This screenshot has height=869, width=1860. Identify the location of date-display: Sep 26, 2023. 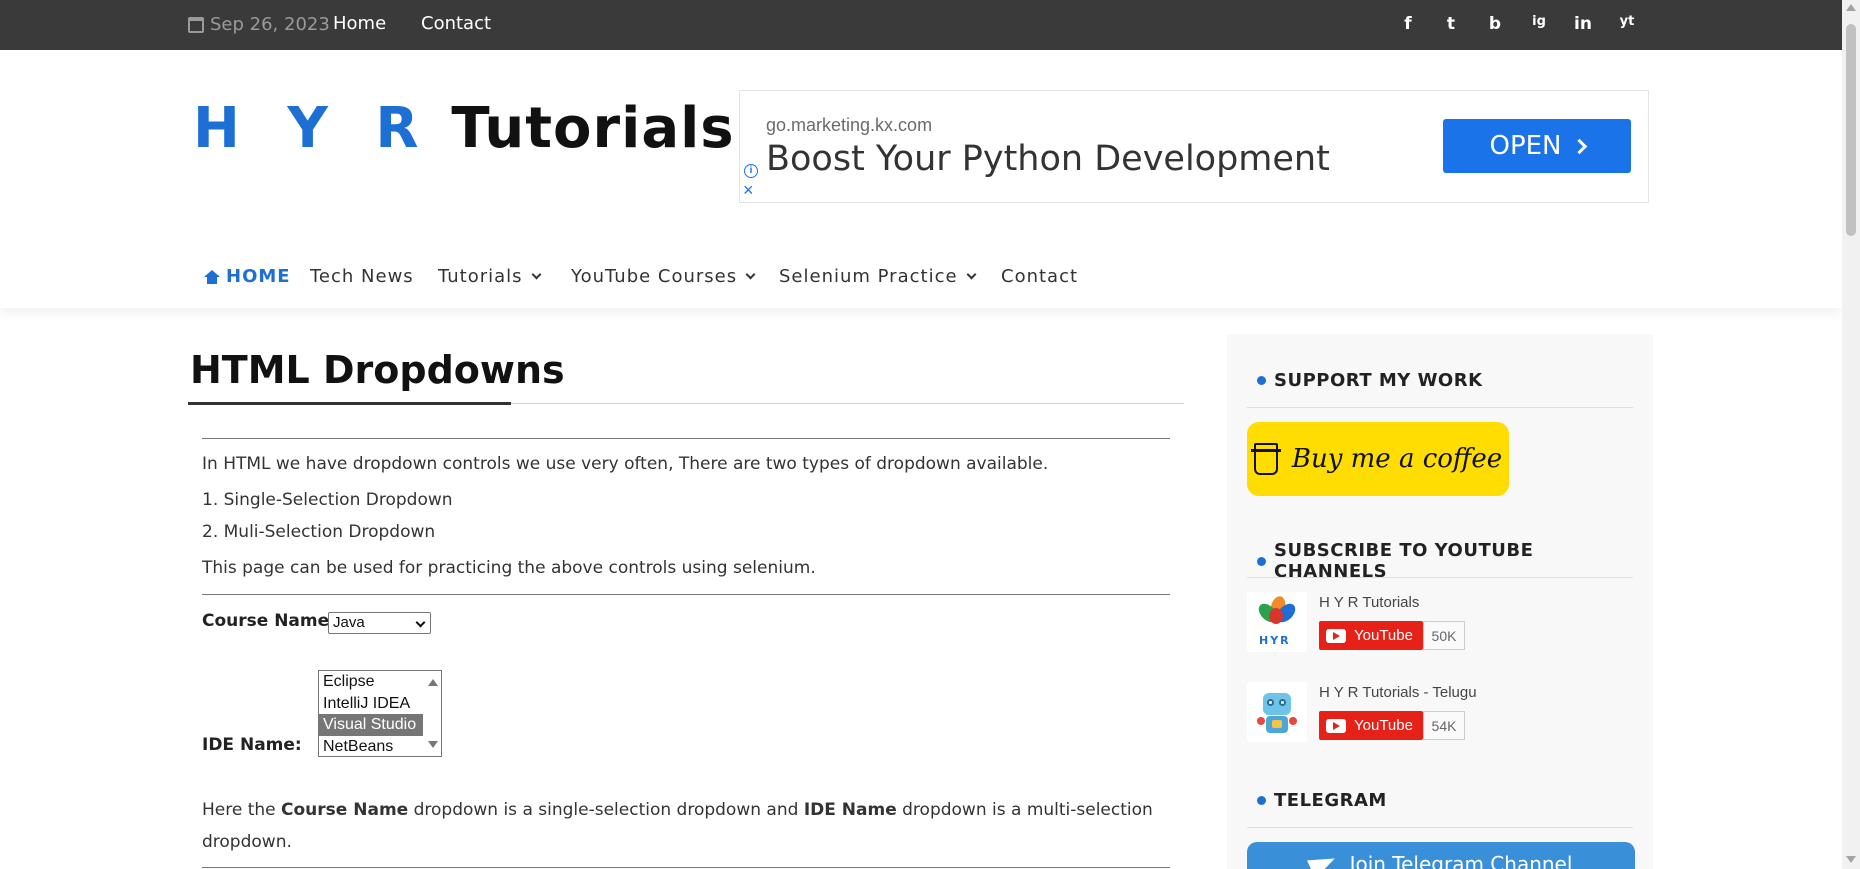
(259, 24).